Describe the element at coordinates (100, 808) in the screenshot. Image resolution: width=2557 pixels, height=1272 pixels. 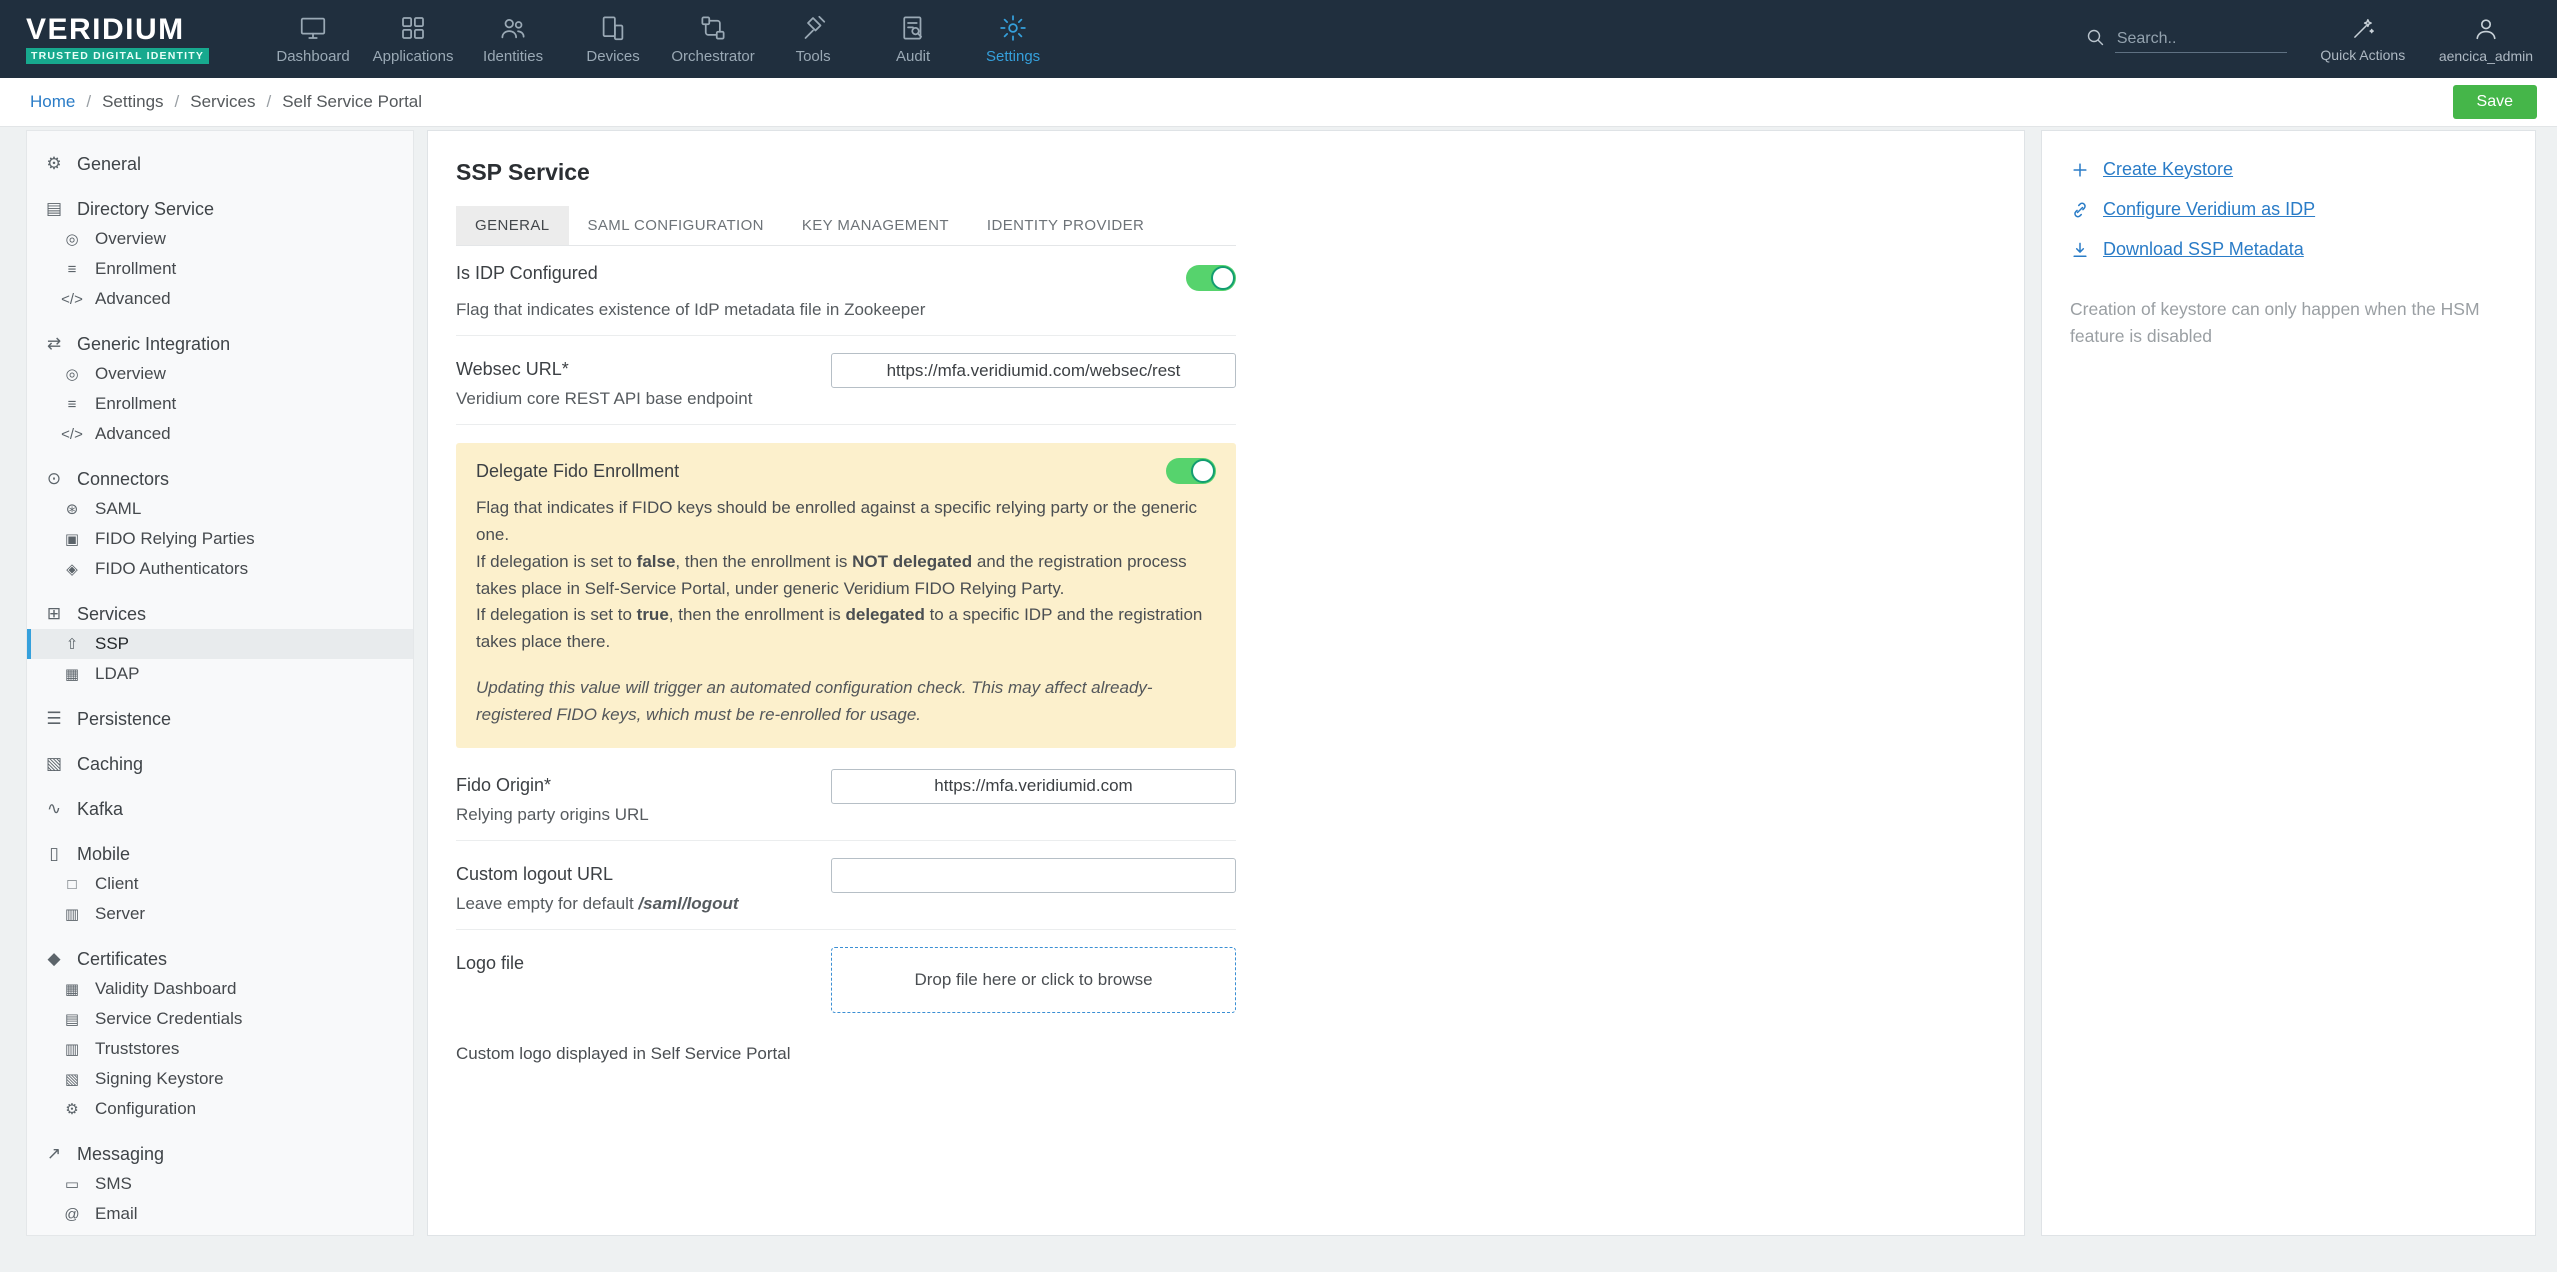
I see `sidebar-item-label: Kafka` at that location.